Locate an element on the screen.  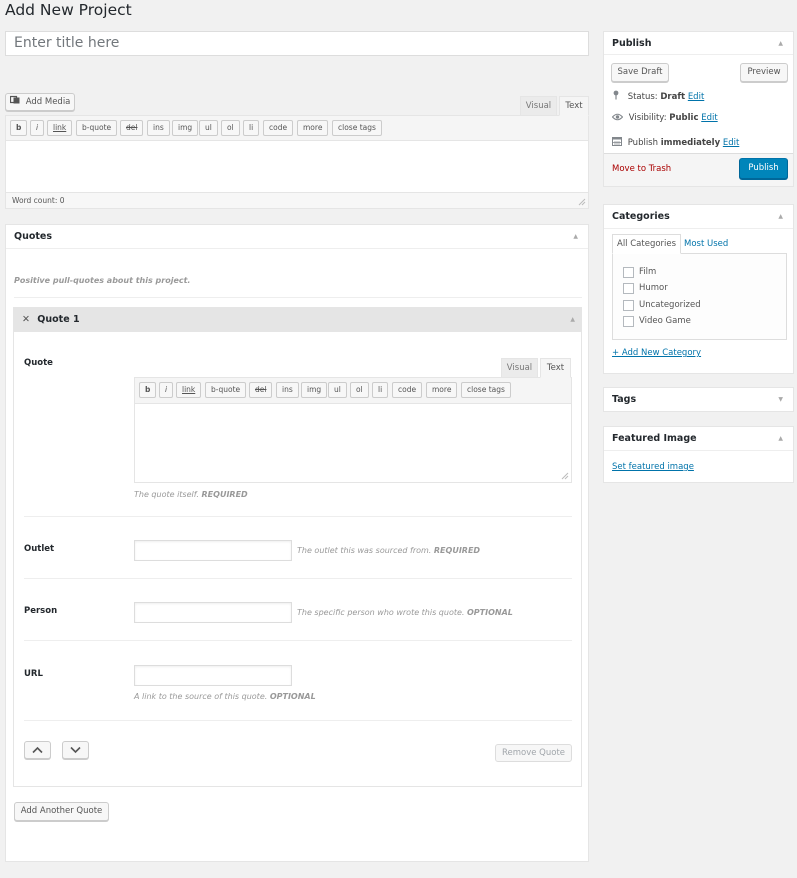
featured-image-header: Featured Image ▲ is located at coordinates (698, 439).